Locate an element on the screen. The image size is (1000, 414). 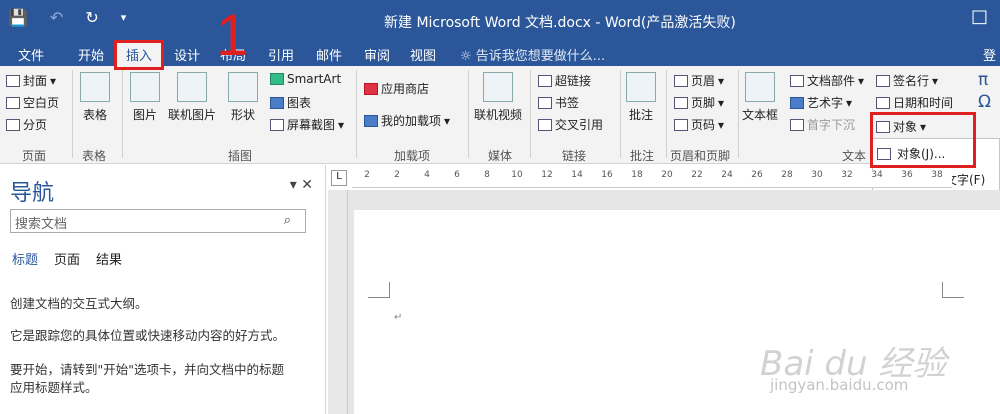
online-video-button: 联机视频 is located at coordinates (498, 97).